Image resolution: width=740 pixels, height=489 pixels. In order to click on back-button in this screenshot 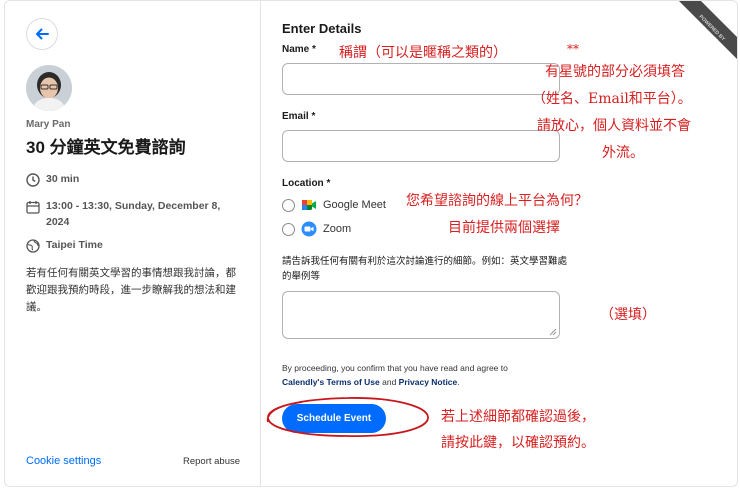, I will do `click(42, 34)`.